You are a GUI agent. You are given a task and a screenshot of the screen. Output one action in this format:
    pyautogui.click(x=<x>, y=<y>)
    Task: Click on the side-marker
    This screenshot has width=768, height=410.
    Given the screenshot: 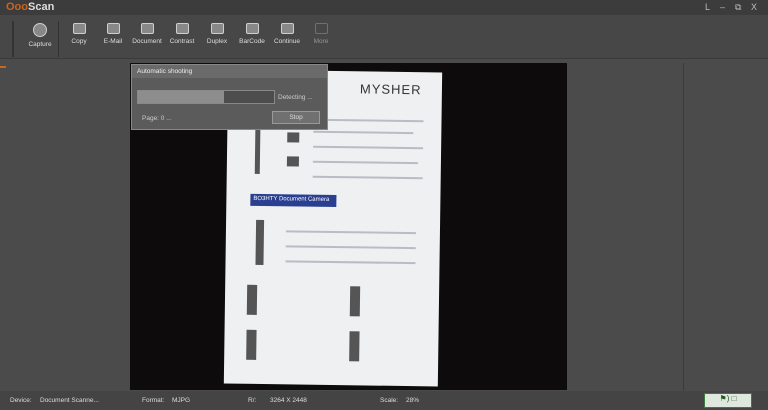 What is the action you would take?
    pyautogui.click(x=3, y=67)
    